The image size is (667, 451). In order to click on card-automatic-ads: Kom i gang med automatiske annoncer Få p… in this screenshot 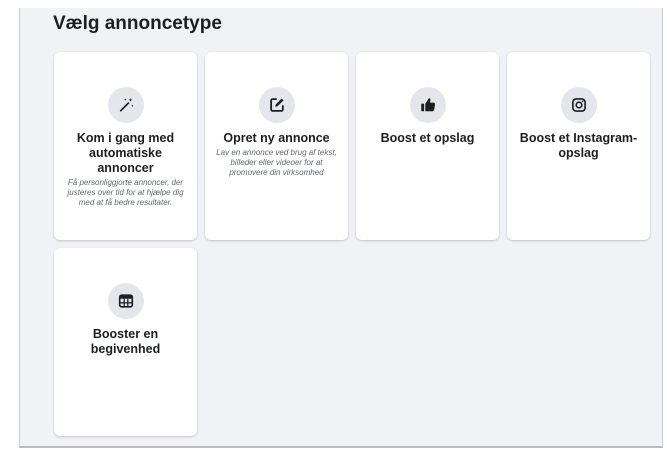, I will do `click(125, 146)`.